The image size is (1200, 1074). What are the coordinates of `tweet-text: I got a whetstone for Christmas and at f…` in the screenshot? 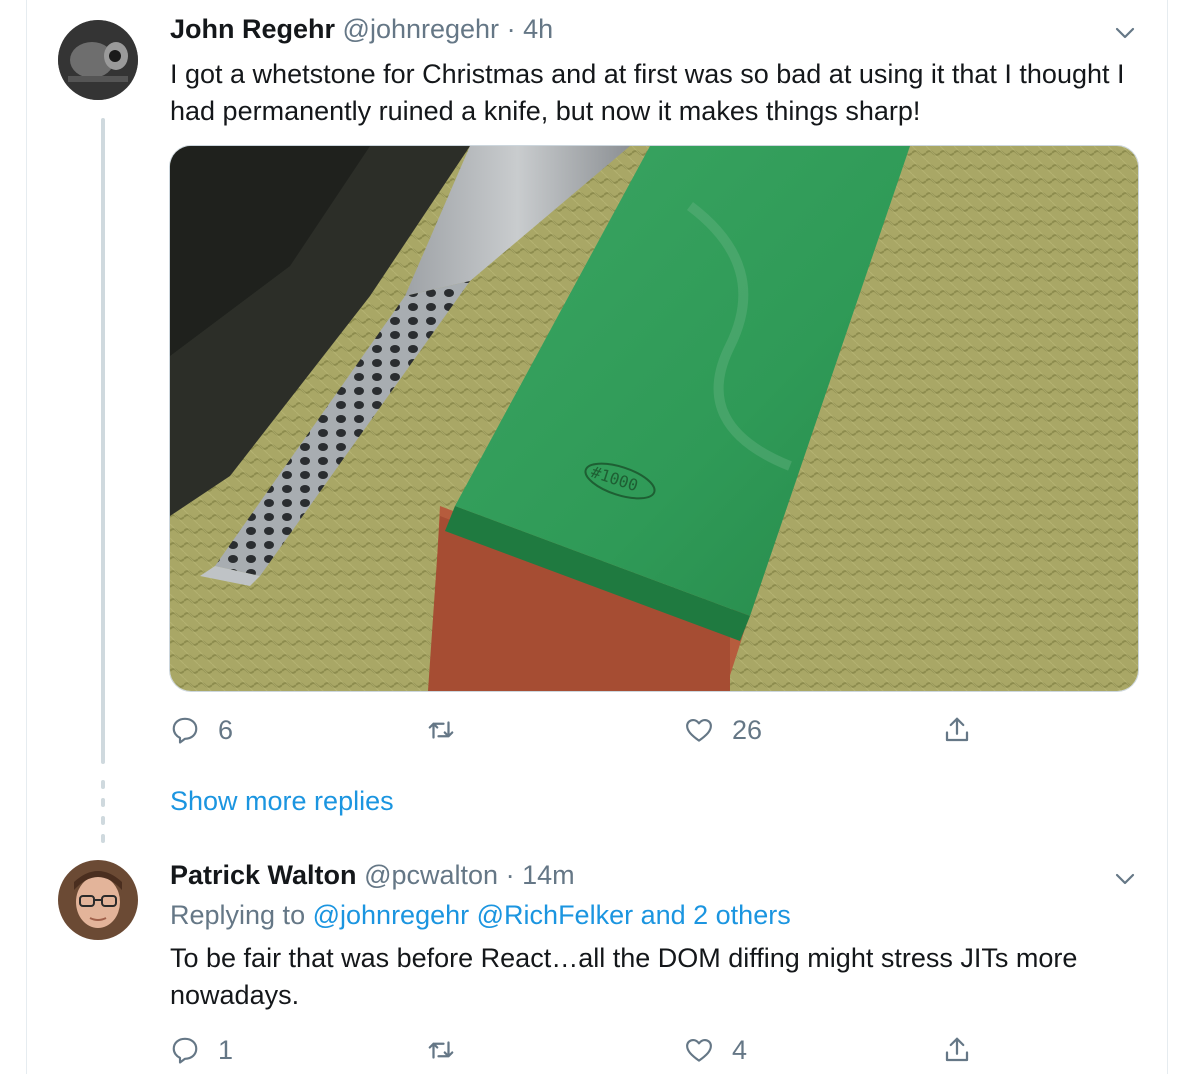 It's located at (647, 92).